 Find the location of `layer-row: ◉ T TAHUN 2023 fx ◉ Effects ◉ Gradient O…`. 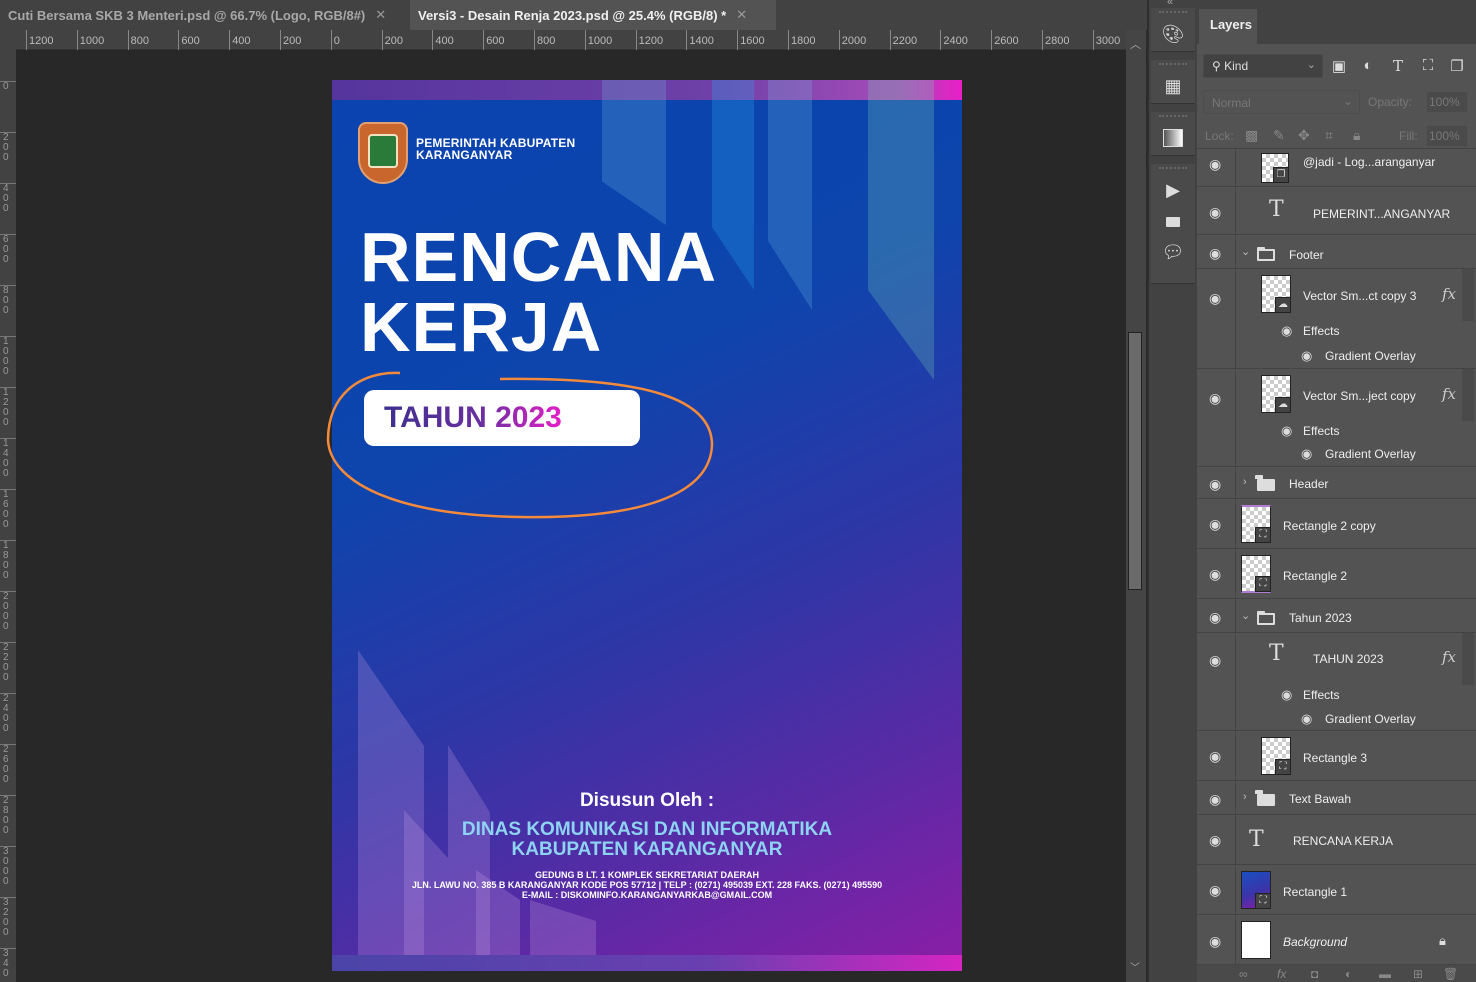

layer-row: ◉ T TAHUN 2023 fx ◉ Effects ◉ Gradient O… is located at coordinates (1336, 682).